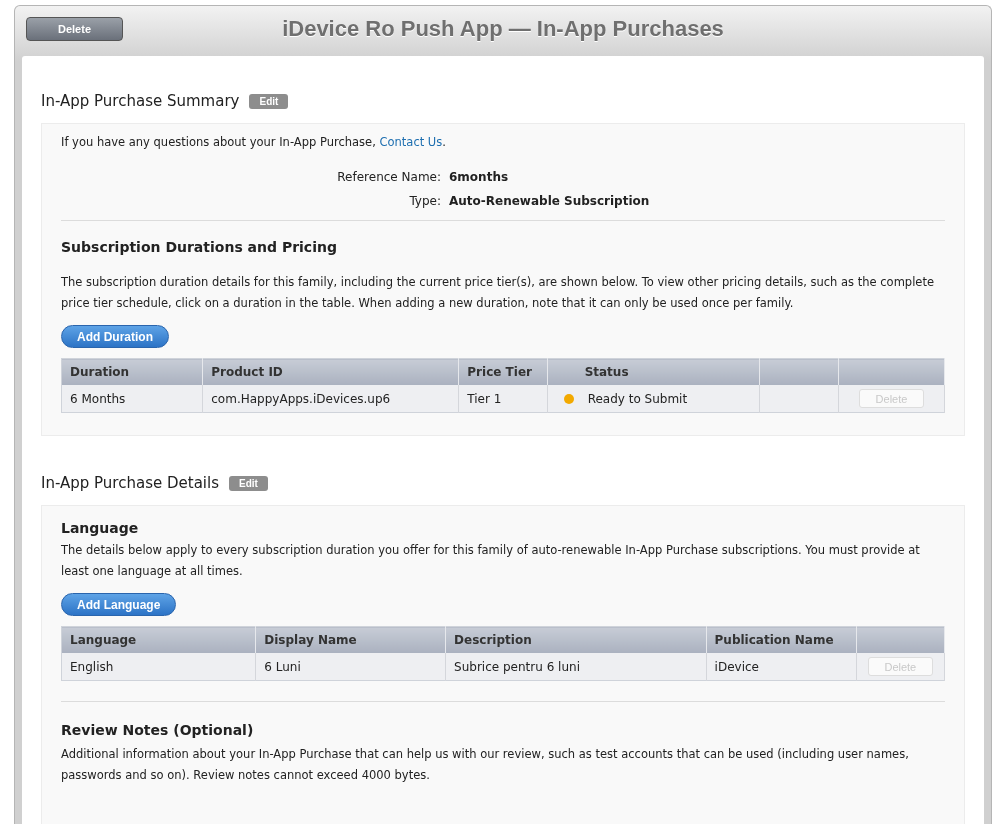 The height and width of the screenshot is (824, 1003). I want to click on table-cell: English, so click(158, 667).